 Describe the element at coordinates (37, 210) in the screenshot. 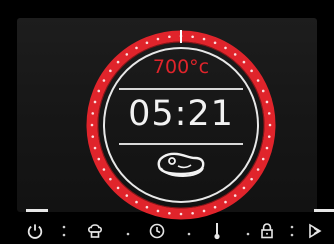

I see `left-indicator` at that location.